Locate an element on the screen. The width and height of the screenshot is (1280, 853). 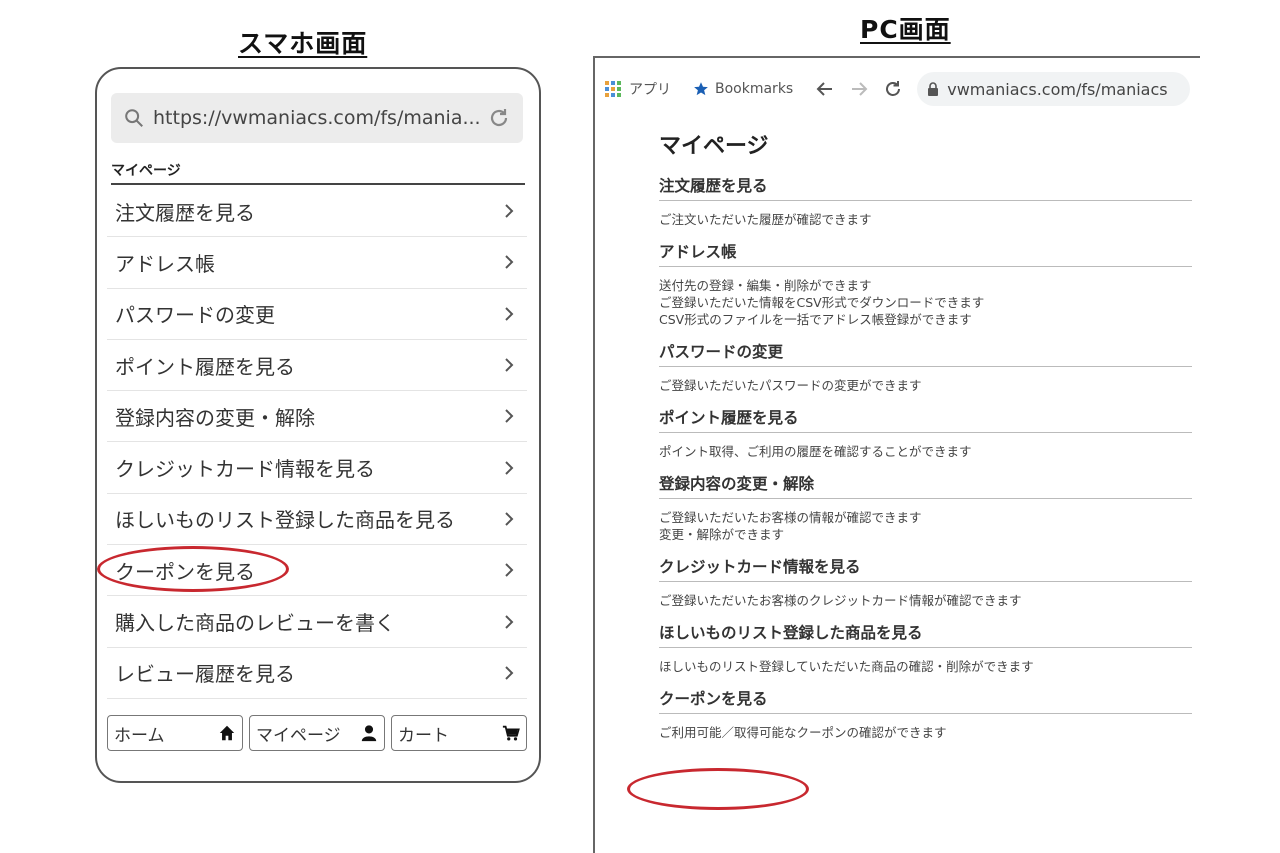
description-line: CSV形式のファイルを一括でアドレス帳登録ができます is located at coordinates (815, 319).